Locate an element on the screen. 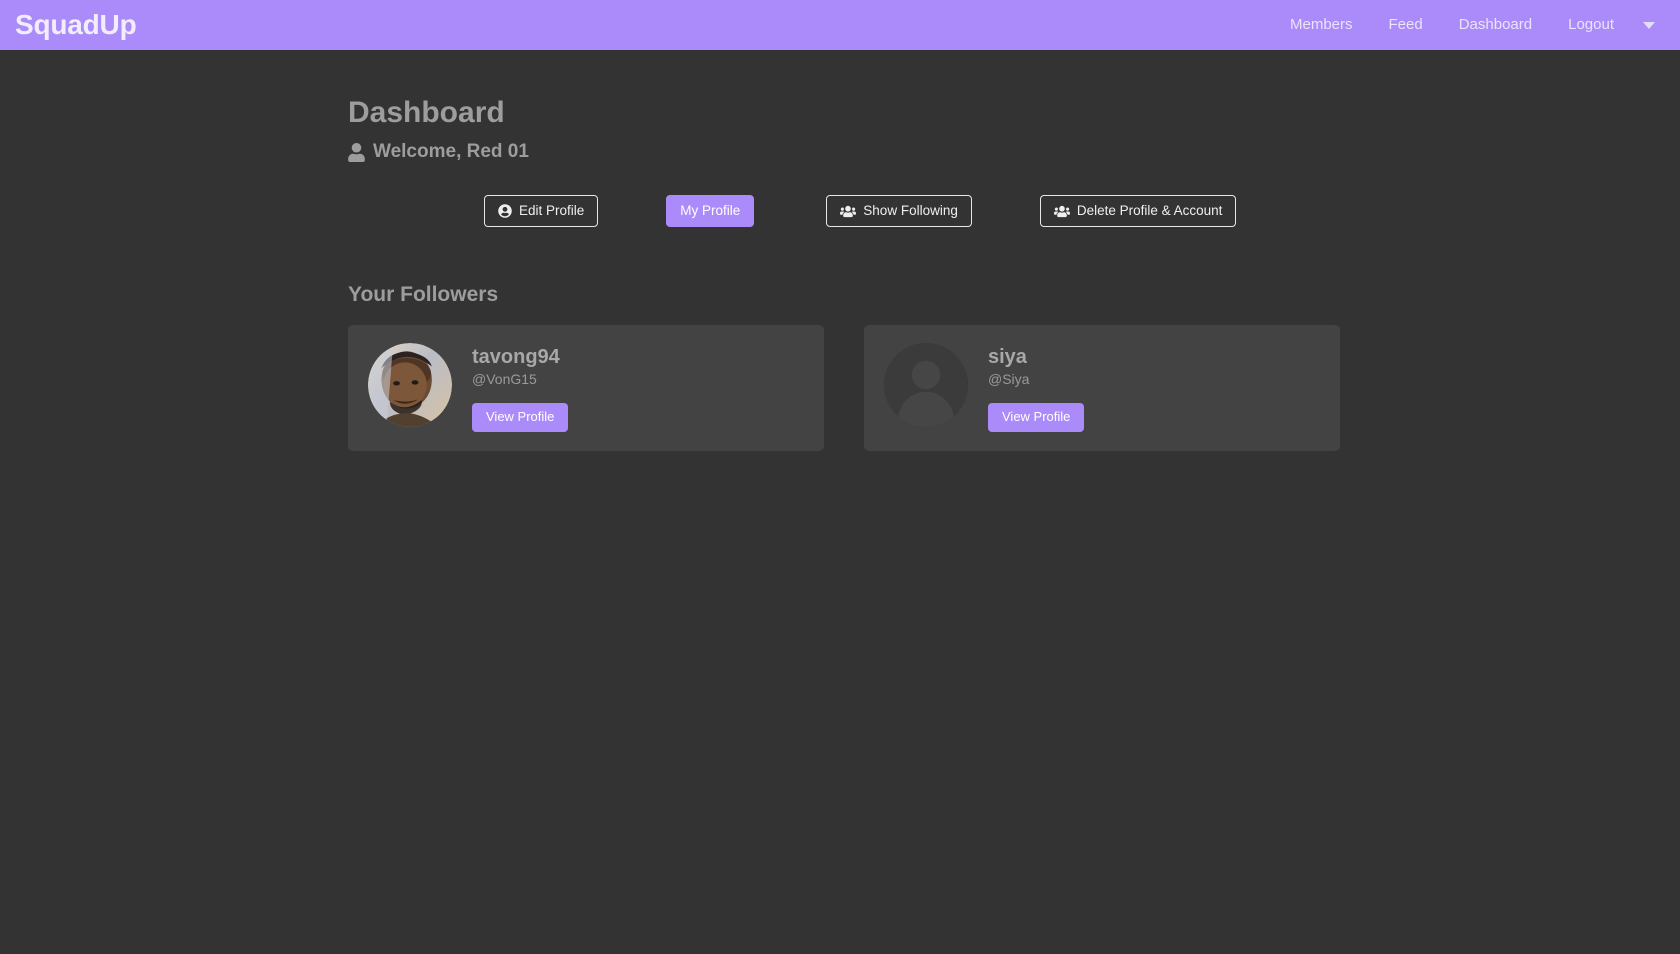 This screenshot has width=1680, height=954. profile-photo is located at coordinates (410, 385).